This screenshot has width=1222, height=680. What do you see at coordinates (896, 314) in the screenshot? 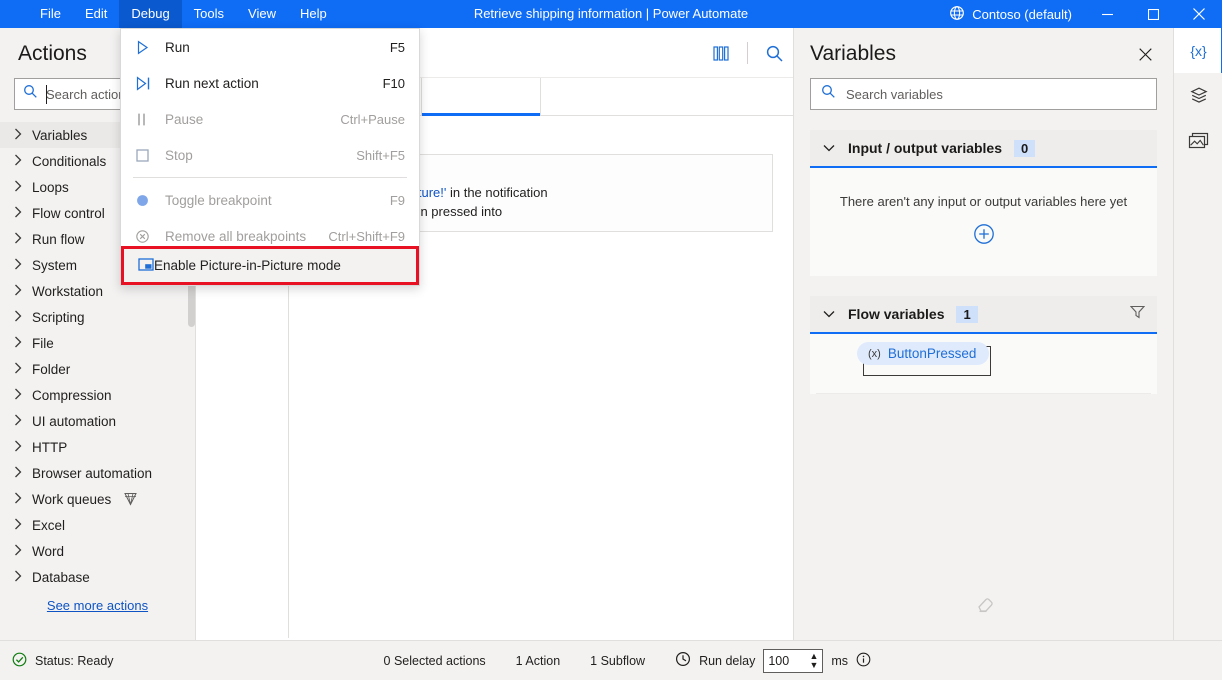
I see `flow-variables-label: Flow variables` at bounding box center [896, 314].